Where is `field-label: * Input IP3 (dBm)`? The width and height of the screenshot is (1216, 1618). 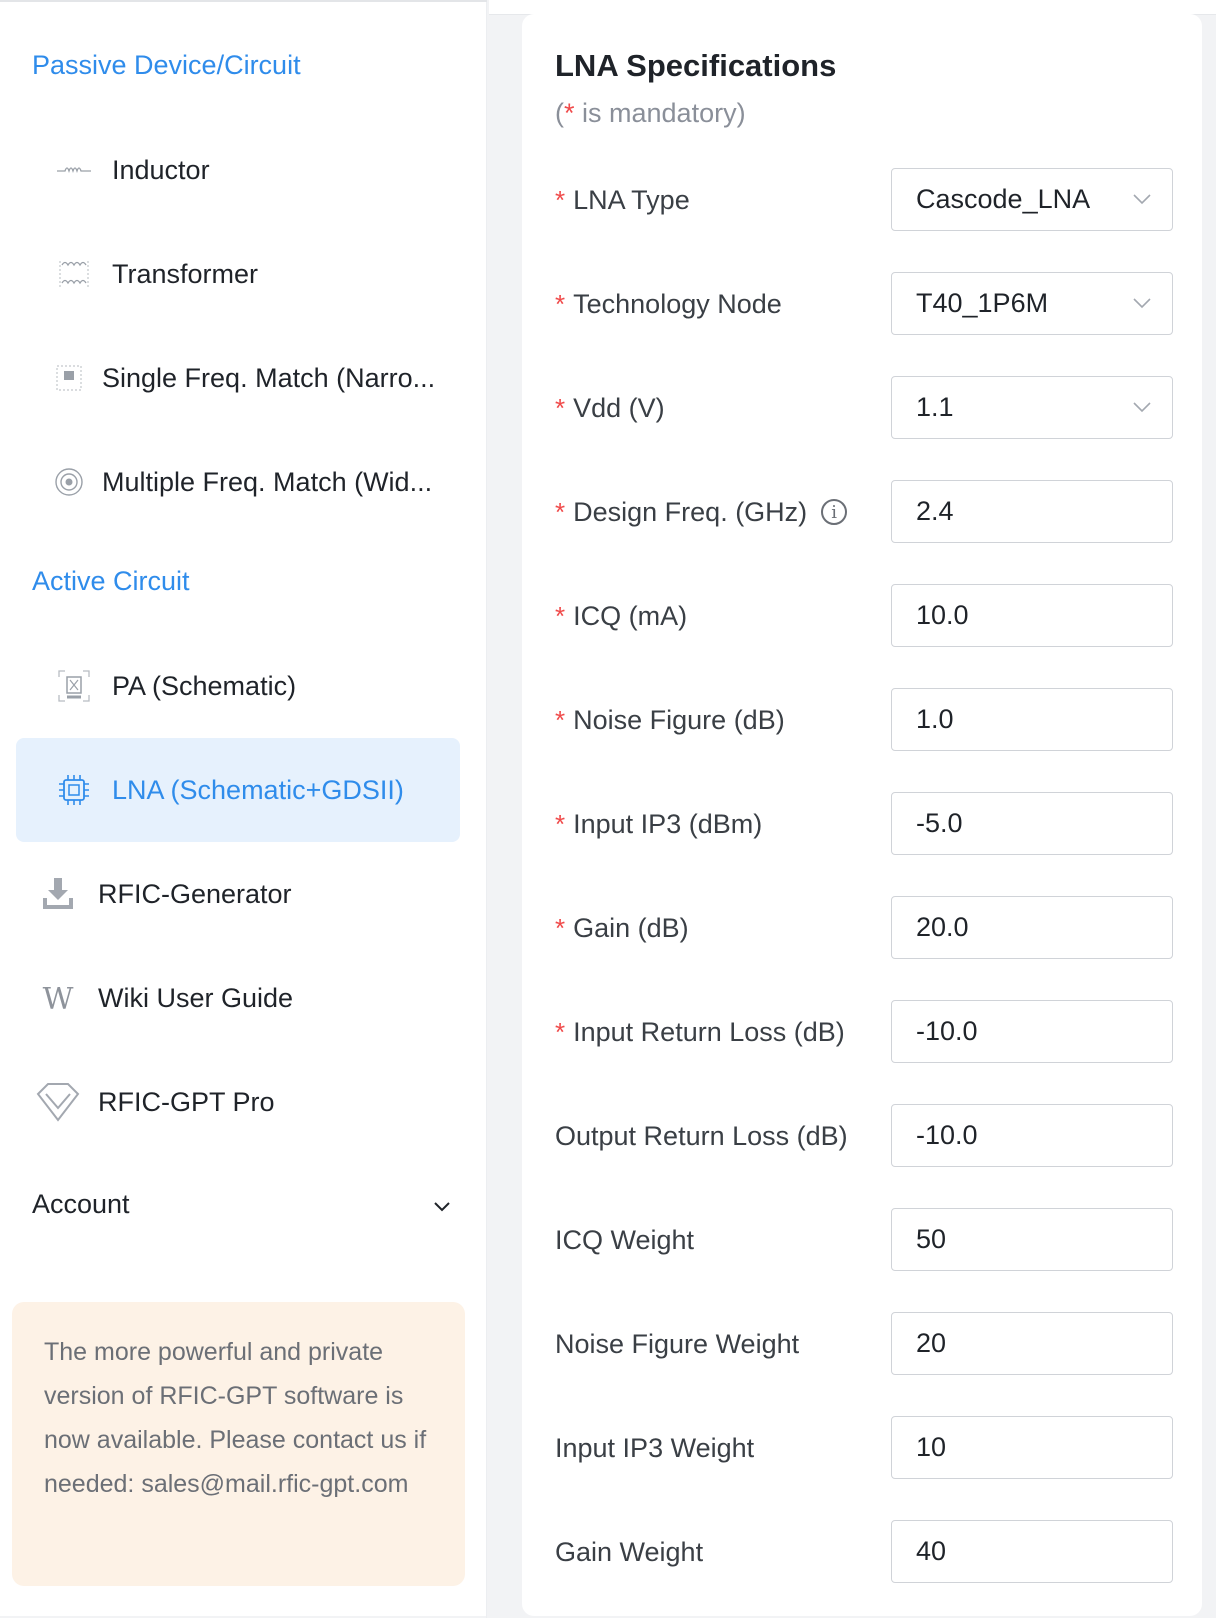
field-label: * Input IP3 (dBm) is located at coordinates (658, 824).